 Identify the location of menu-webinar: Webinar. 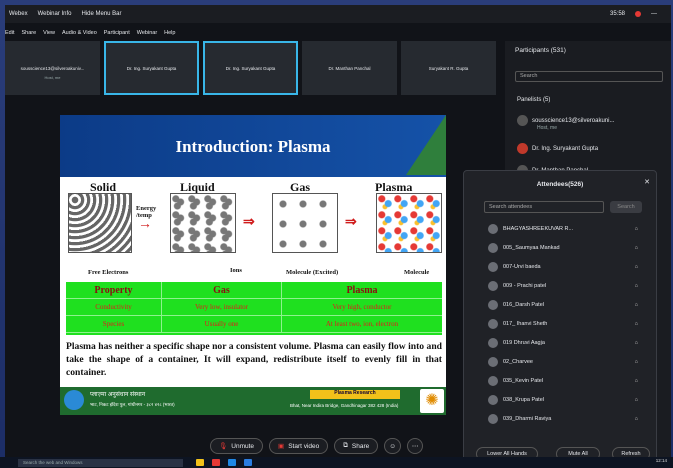
(147, 33).